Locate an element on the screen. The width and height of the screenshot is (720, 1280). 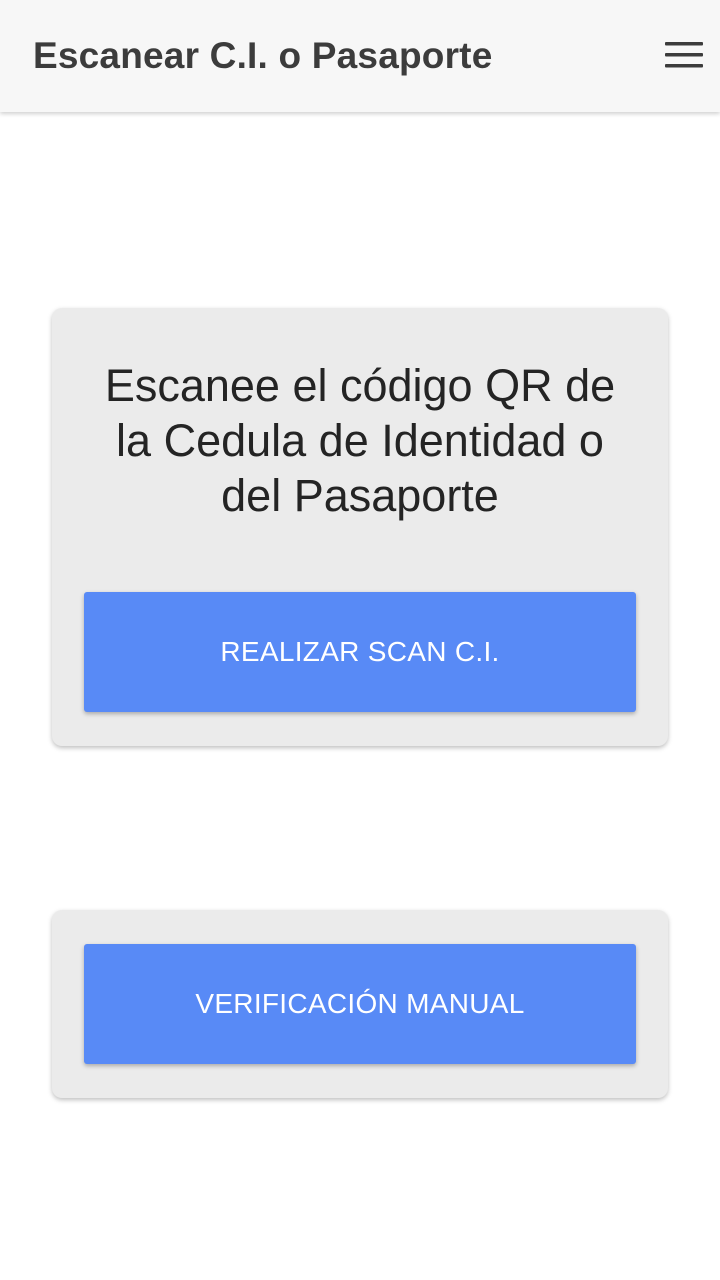
manual-card: VERIFICACIÓN MANUAL is located at coordinates (360, 1004).